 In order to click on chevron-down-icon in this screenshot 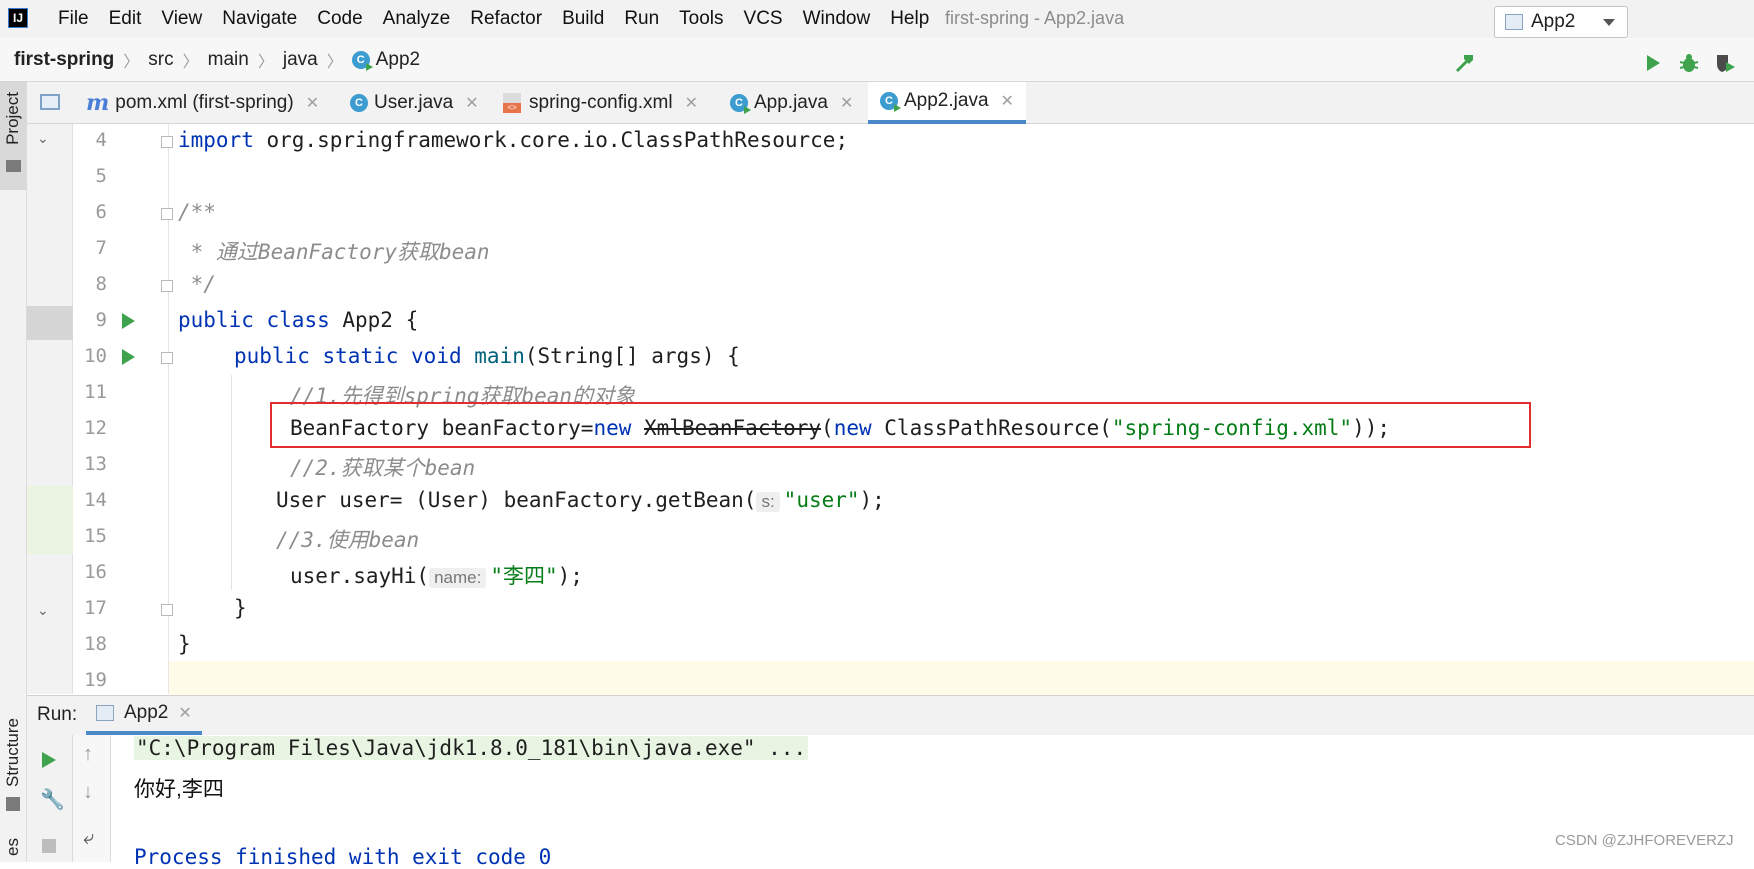, I will do `click(1609, 22)`.